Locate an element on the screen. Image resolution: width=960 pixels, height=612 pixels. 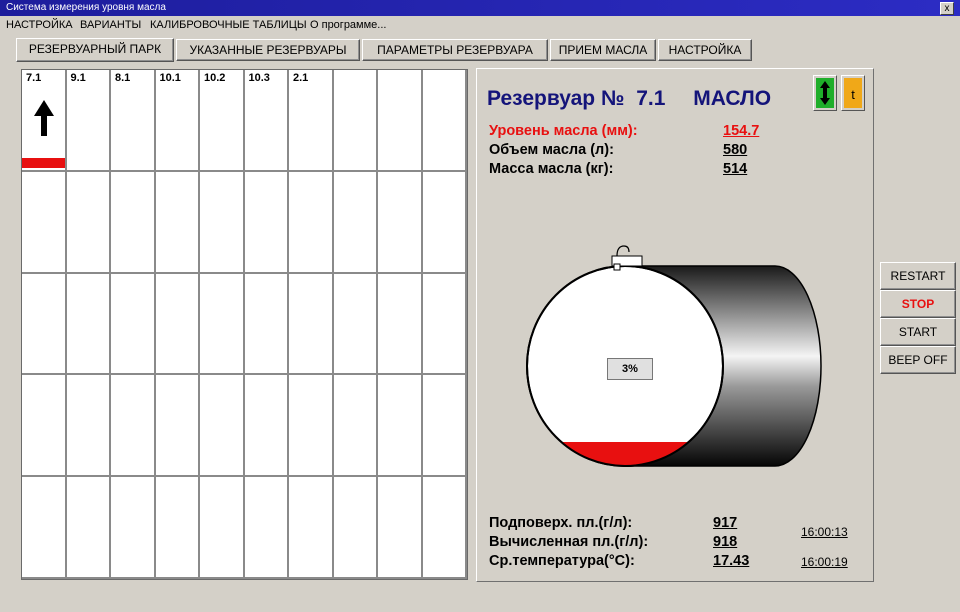
beep-off-button: BEEP OFF is located at coordinates (918, 360).